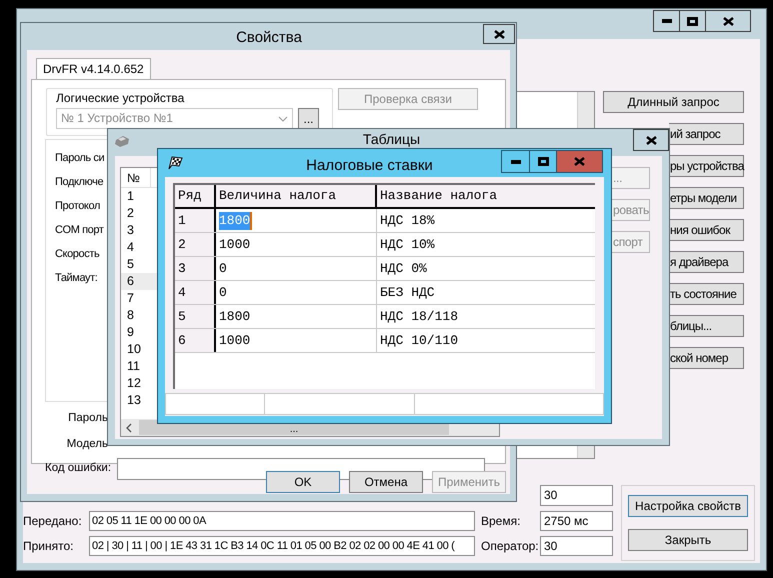 This screenshot has height=578, width=773. What do you see at coordinates (77, 206) in the screenshot?
I see `field-label: Протокол` at bounding box center [77, 206].